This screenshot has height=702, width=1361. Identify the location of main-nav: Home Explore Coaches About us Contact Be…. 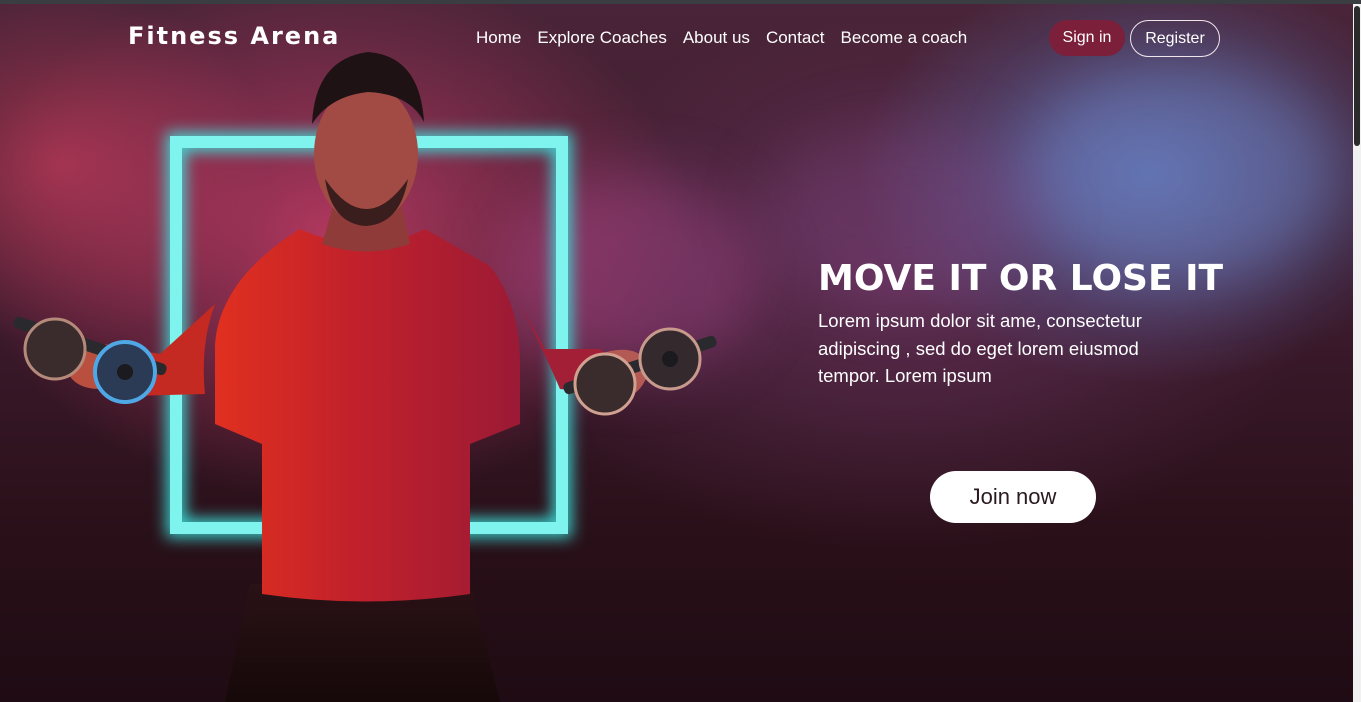
(721, 38).